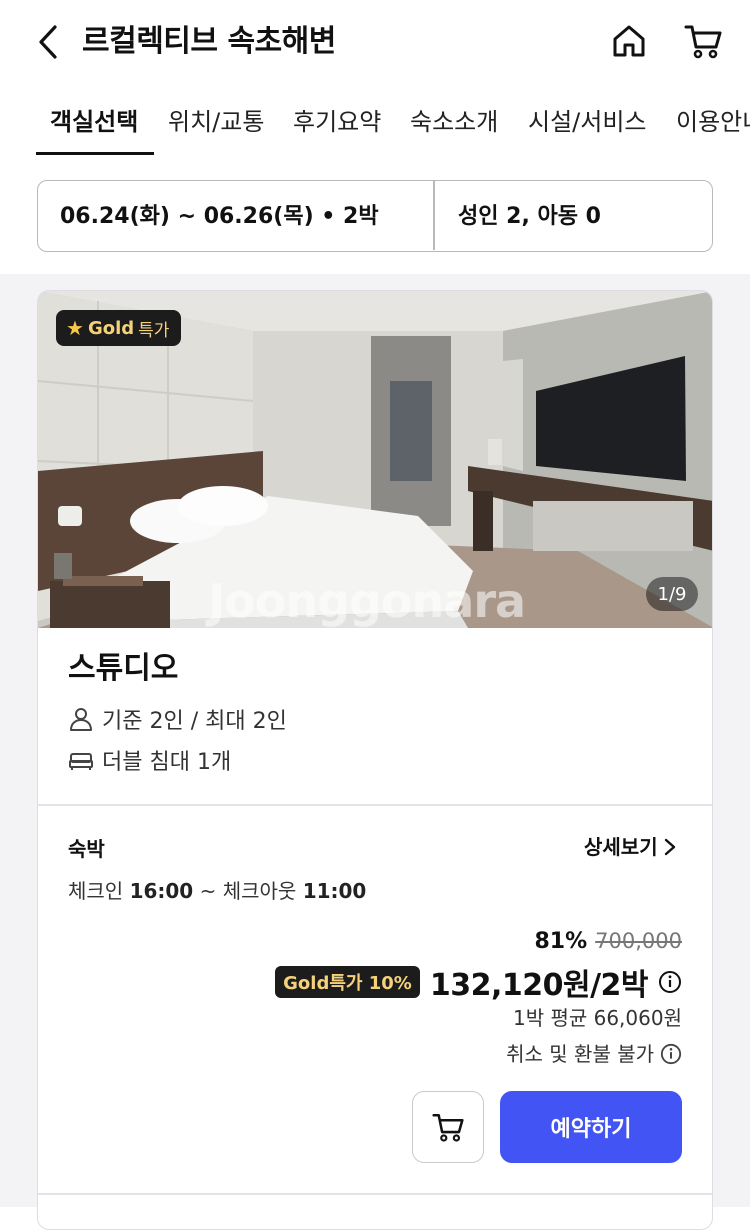  I want to click on add-to-cart-button, so click(448, 1127).